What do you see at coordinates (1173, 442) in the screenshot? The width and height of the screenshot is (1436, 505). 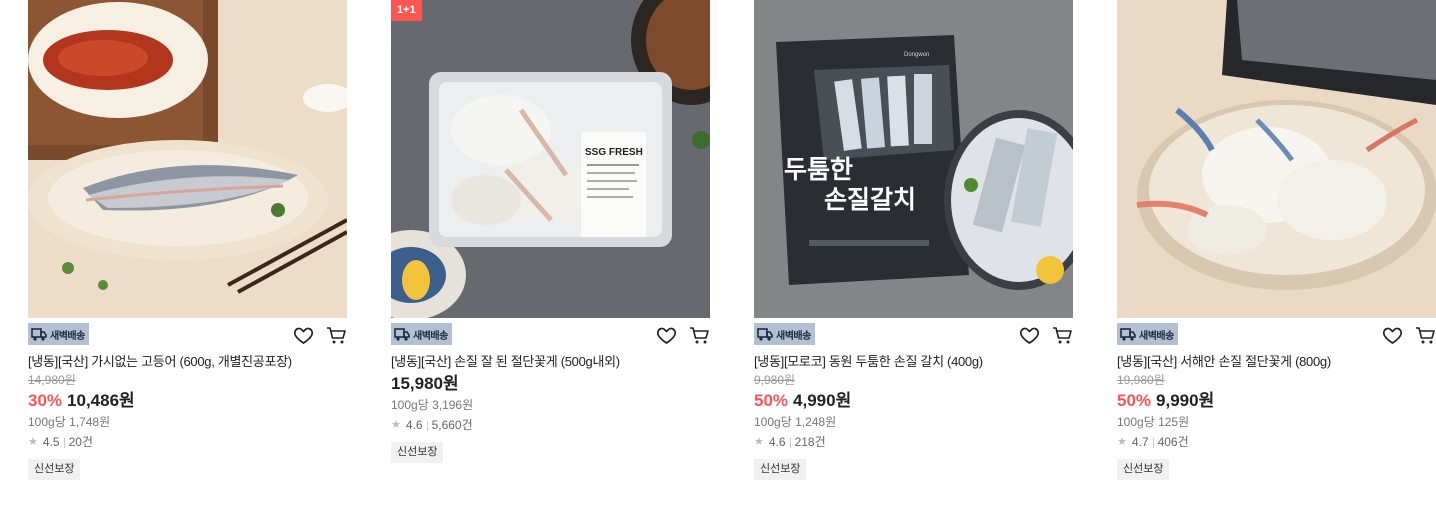 I see `review-count: 406건` at bounding box center [1173, 442].